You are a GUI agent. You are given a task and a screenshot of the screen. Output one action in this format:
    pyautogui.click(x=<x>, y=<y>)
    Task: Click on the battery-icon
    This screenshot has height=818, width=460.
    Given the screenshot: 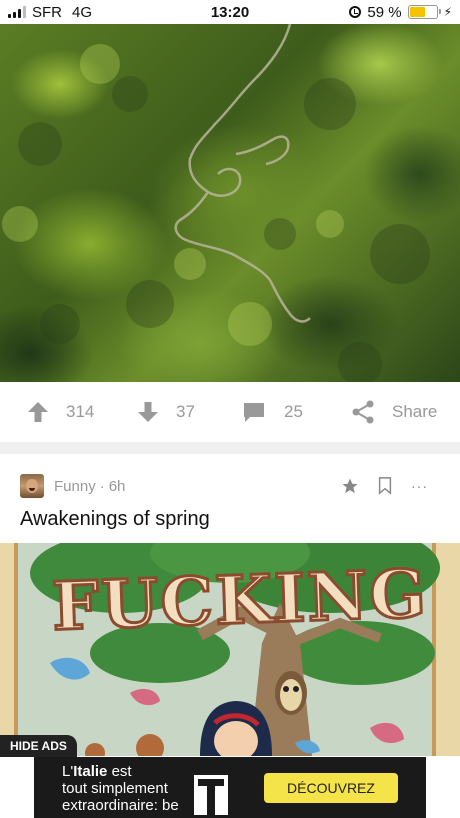 What is the action you would take?
    pyautogui.click(x=424, y=12)
    